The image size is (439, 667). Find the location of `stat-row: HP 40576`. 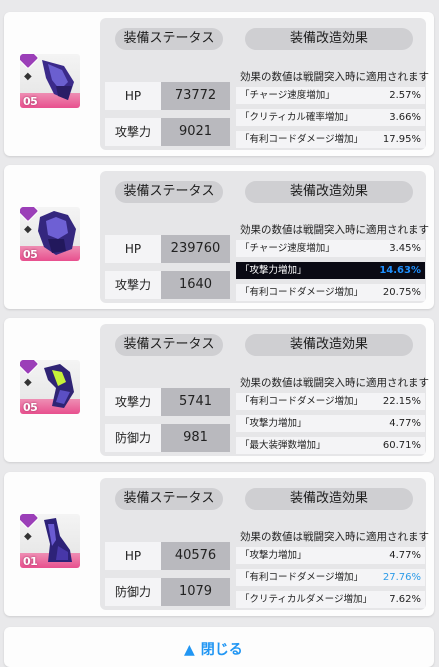

stat-row: HP 40576 is located at coordinates (167, 556).